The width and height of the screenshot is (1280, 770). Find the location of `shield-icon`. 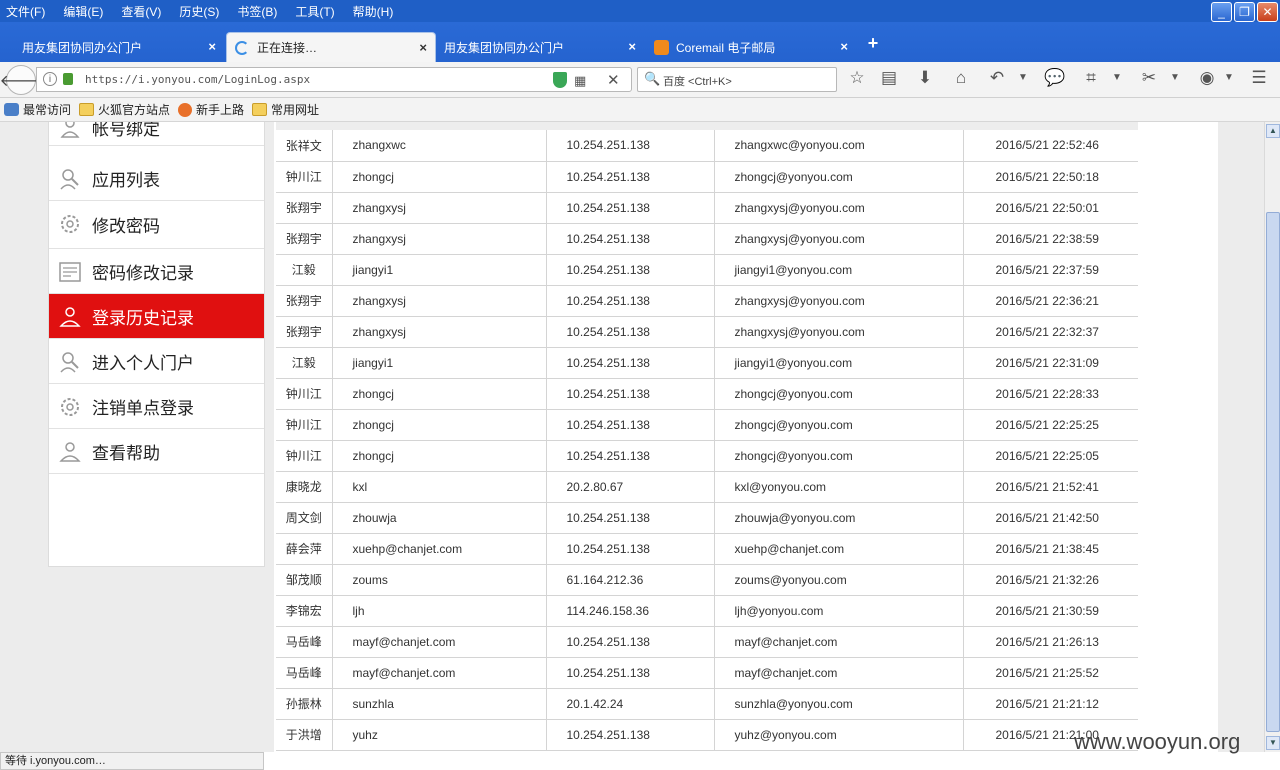

shield-icon is located at coordinates (560, 80).